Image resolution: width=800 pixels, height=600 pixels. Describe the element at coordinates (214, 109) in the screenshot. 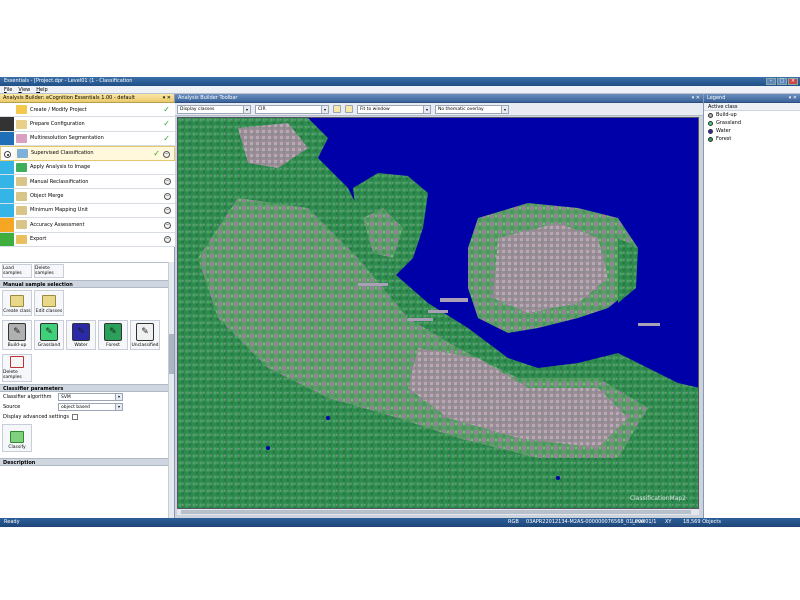

I see `display-select: Display classes ▾` at that location.